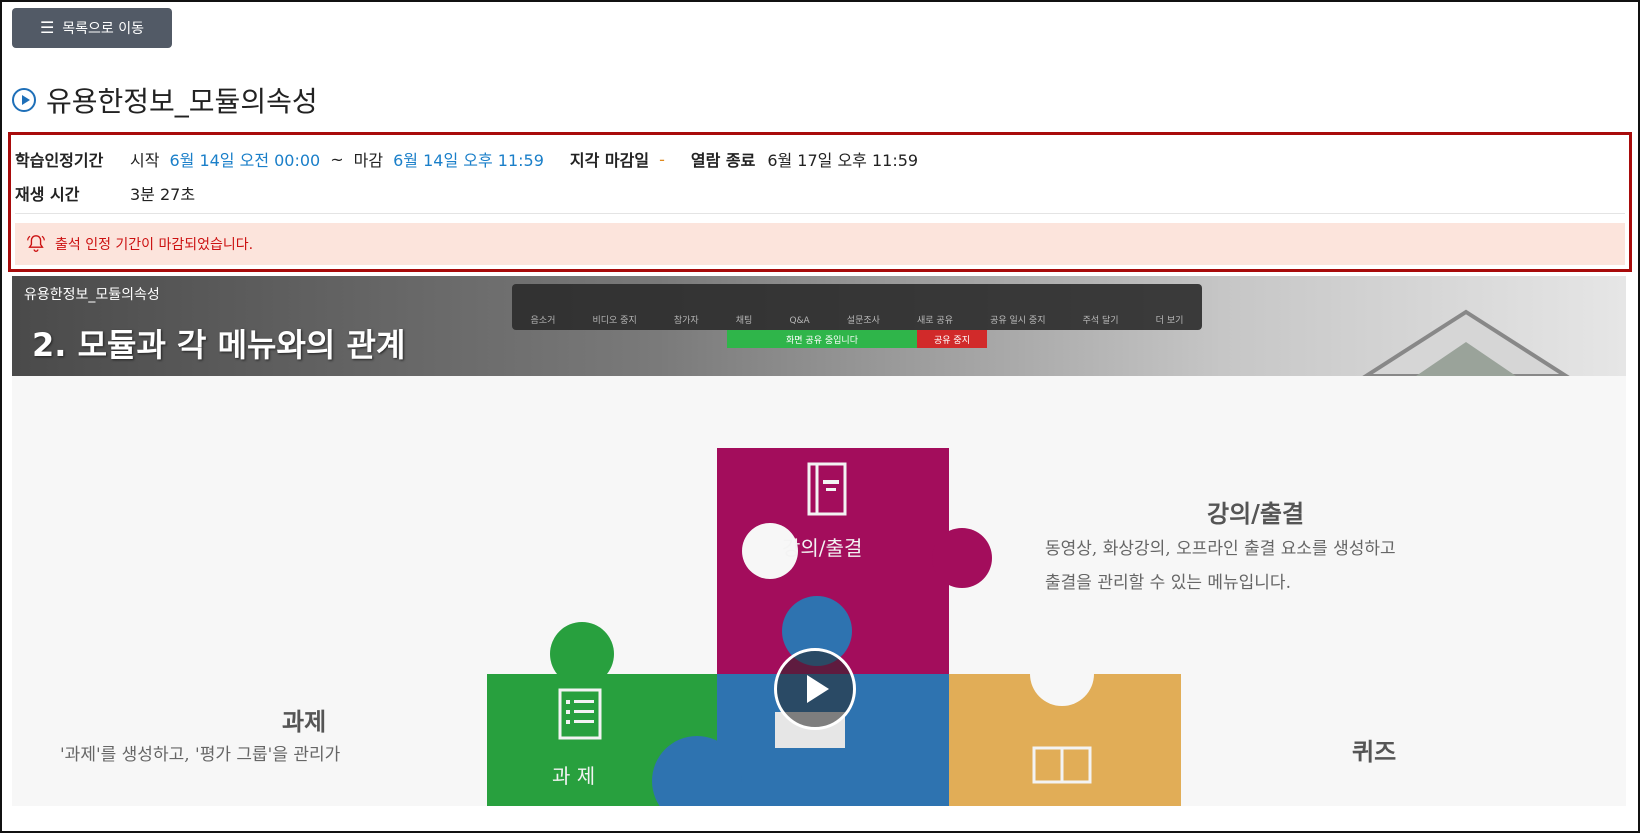 The image size is (1640, 833). I want to click on close-label: 열람 종료, so click(723, 160).